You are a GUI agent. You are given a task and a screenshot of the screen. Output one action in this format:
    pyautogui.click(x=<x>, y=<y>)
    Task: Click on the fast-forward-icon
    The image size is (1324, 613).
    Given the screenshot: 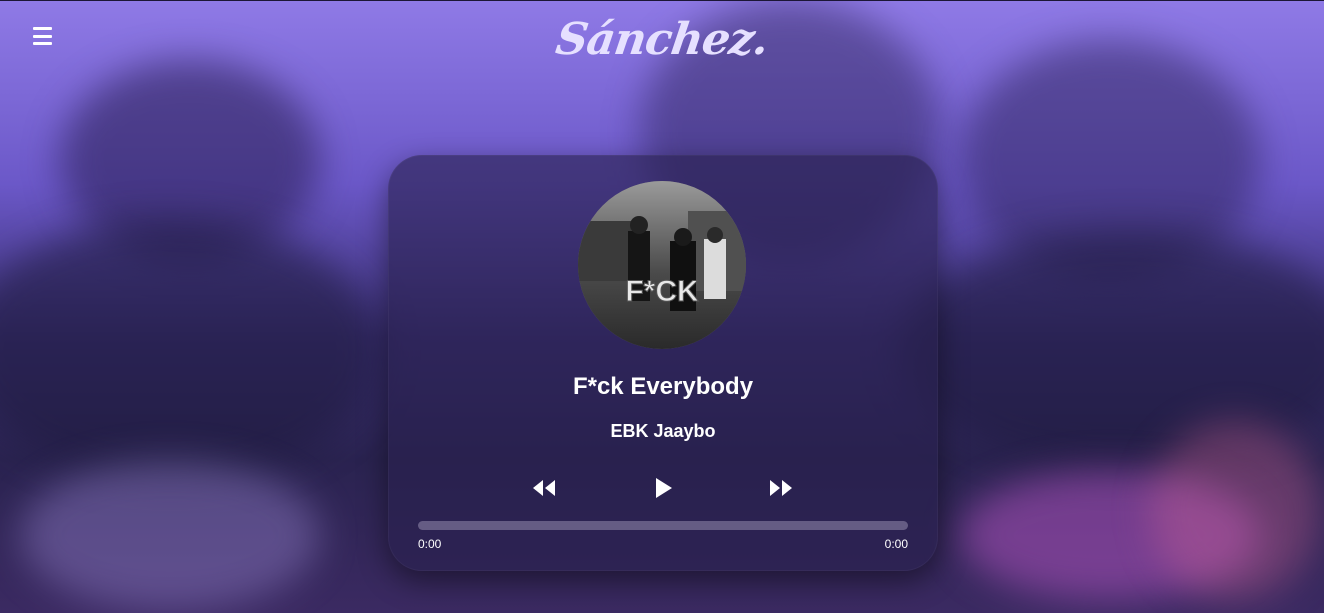 What is the action you would take?
    pyautogui.click(x=781, y=488)
    